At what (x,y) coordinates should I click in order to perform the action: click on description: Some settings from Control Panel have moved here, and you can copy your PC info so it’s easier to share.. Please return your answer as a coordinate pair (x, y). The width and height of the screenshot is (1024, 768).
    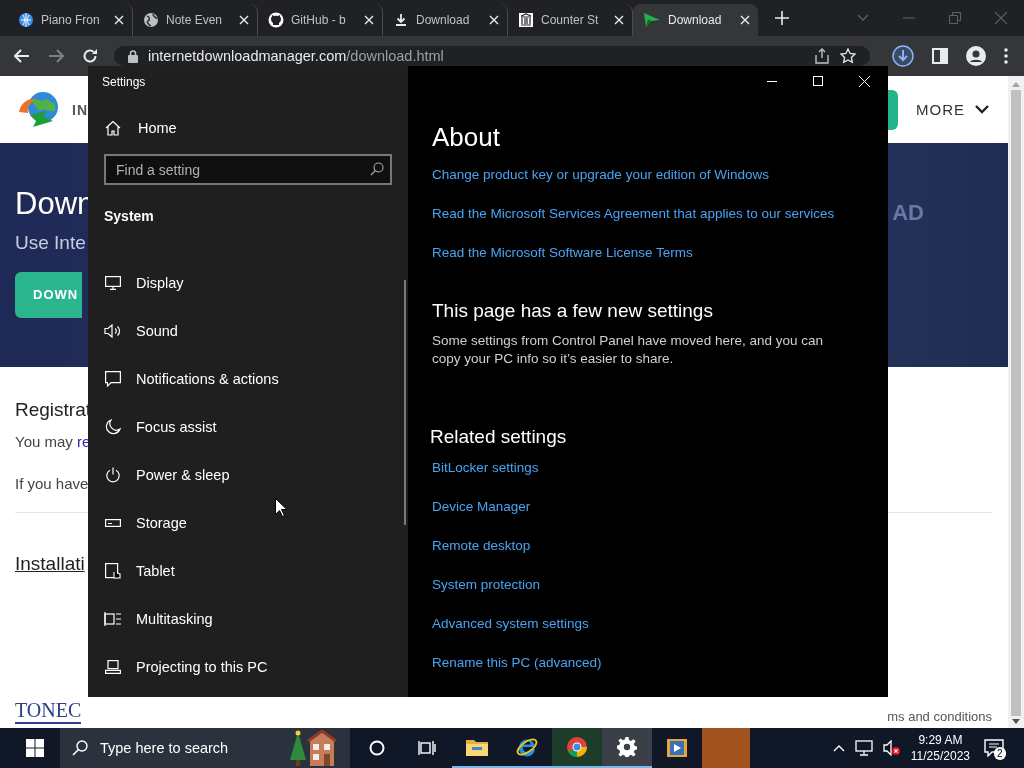
    Looking at the image, I should click on (628, 350).